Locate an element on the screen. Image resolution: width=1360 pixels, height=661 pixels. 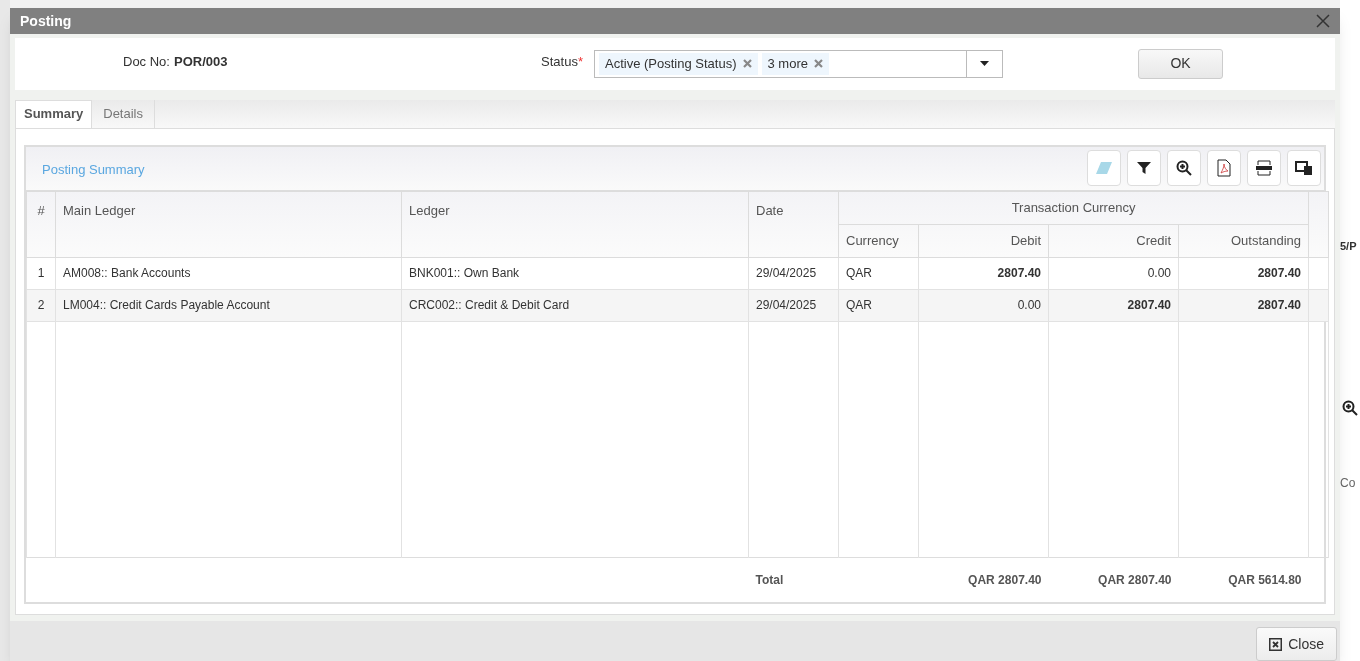
tab: Details is located at coordinates (123, 113).